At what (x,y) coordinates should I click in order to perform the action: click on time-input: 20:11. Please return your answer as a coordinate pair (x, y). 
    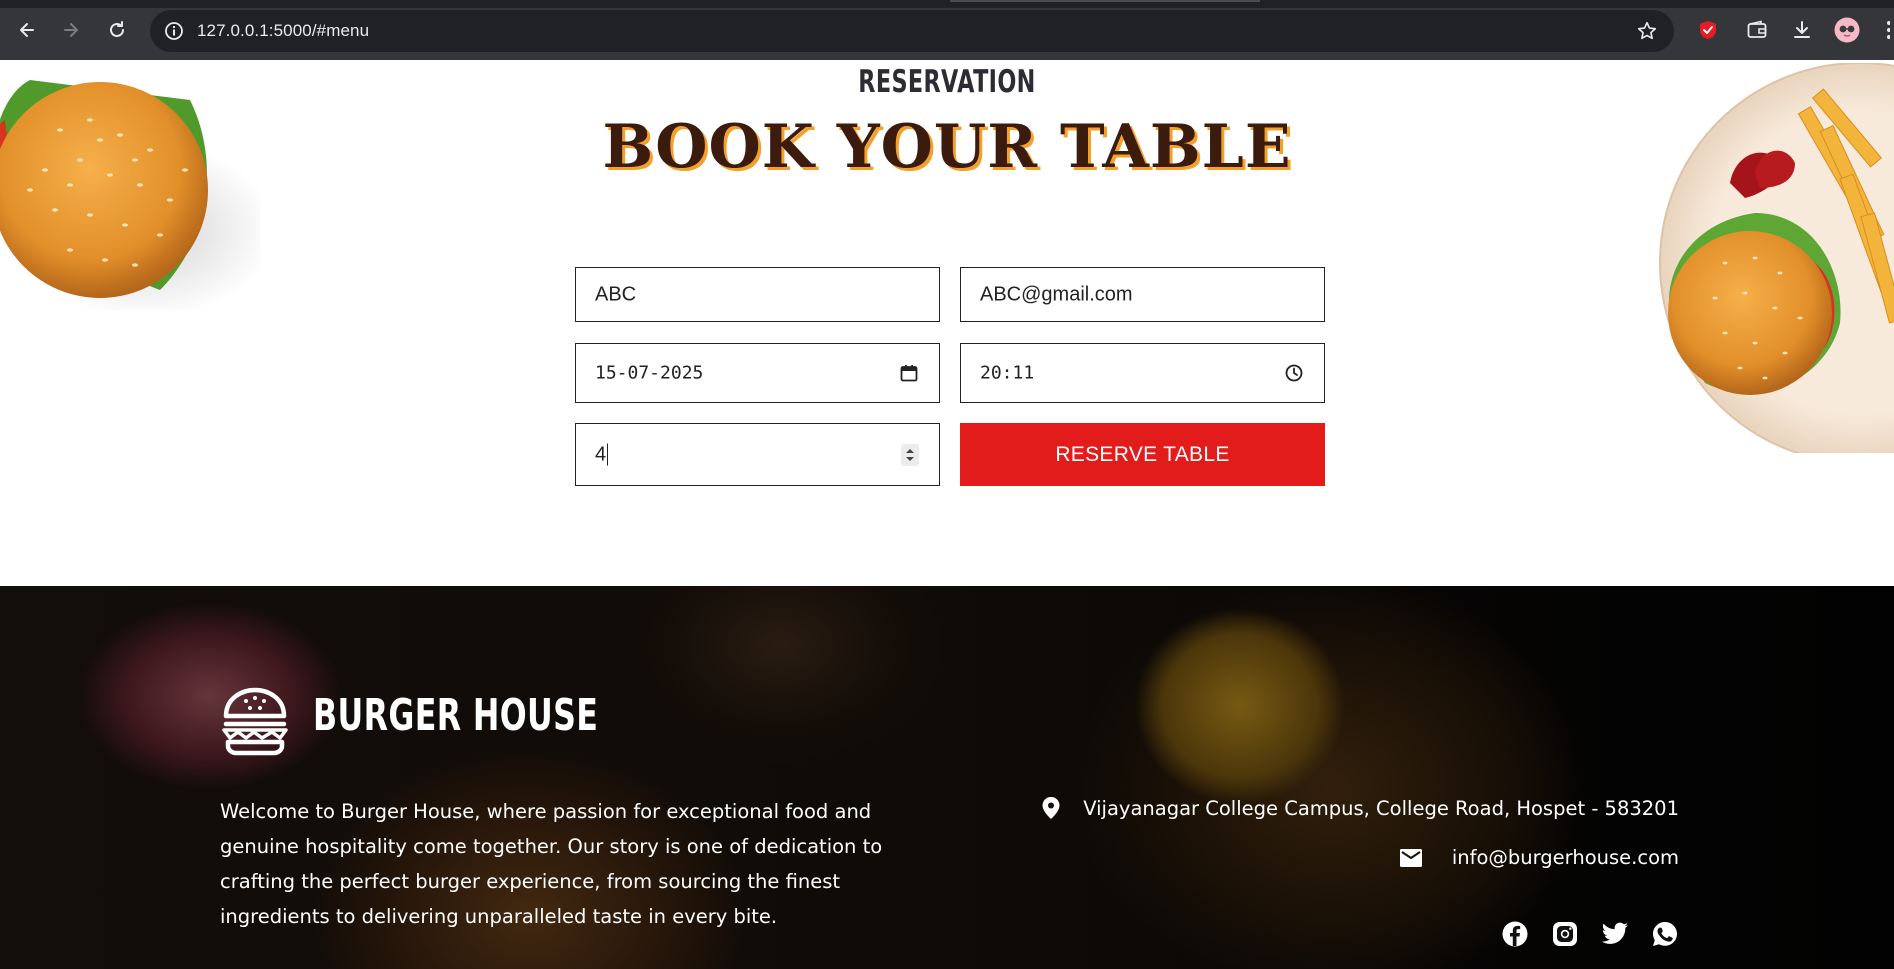
    Looking at the image, I should click on (1142, 373).